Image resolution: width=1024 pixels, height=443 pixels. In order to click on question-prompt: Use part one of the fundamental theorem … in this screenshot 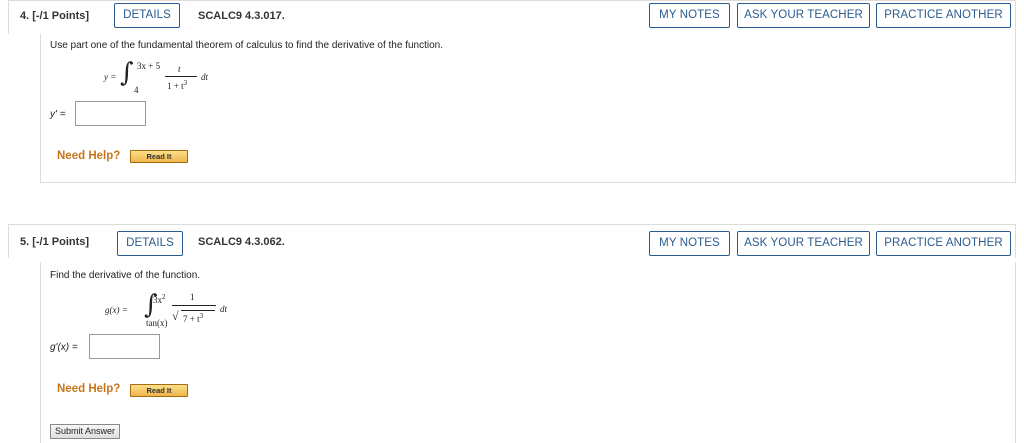, I will do `click(247, 45)`.